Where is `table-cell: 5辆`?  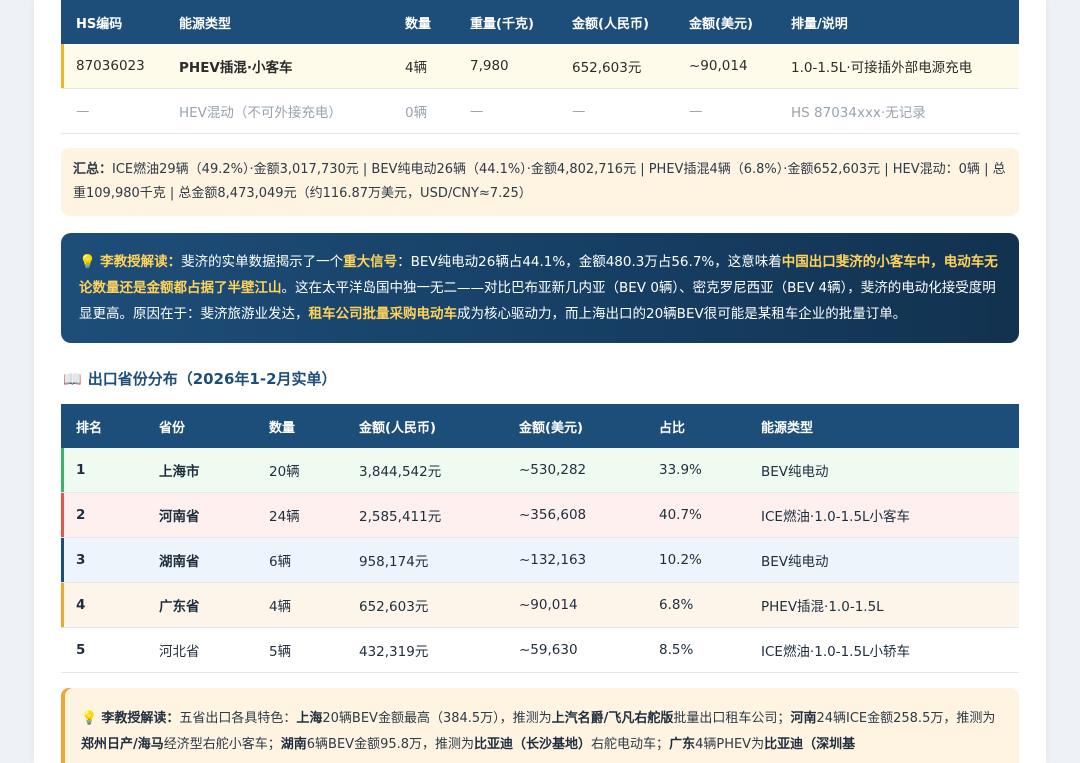
table-cell: 5辆 is located at coordinates (299, 650).